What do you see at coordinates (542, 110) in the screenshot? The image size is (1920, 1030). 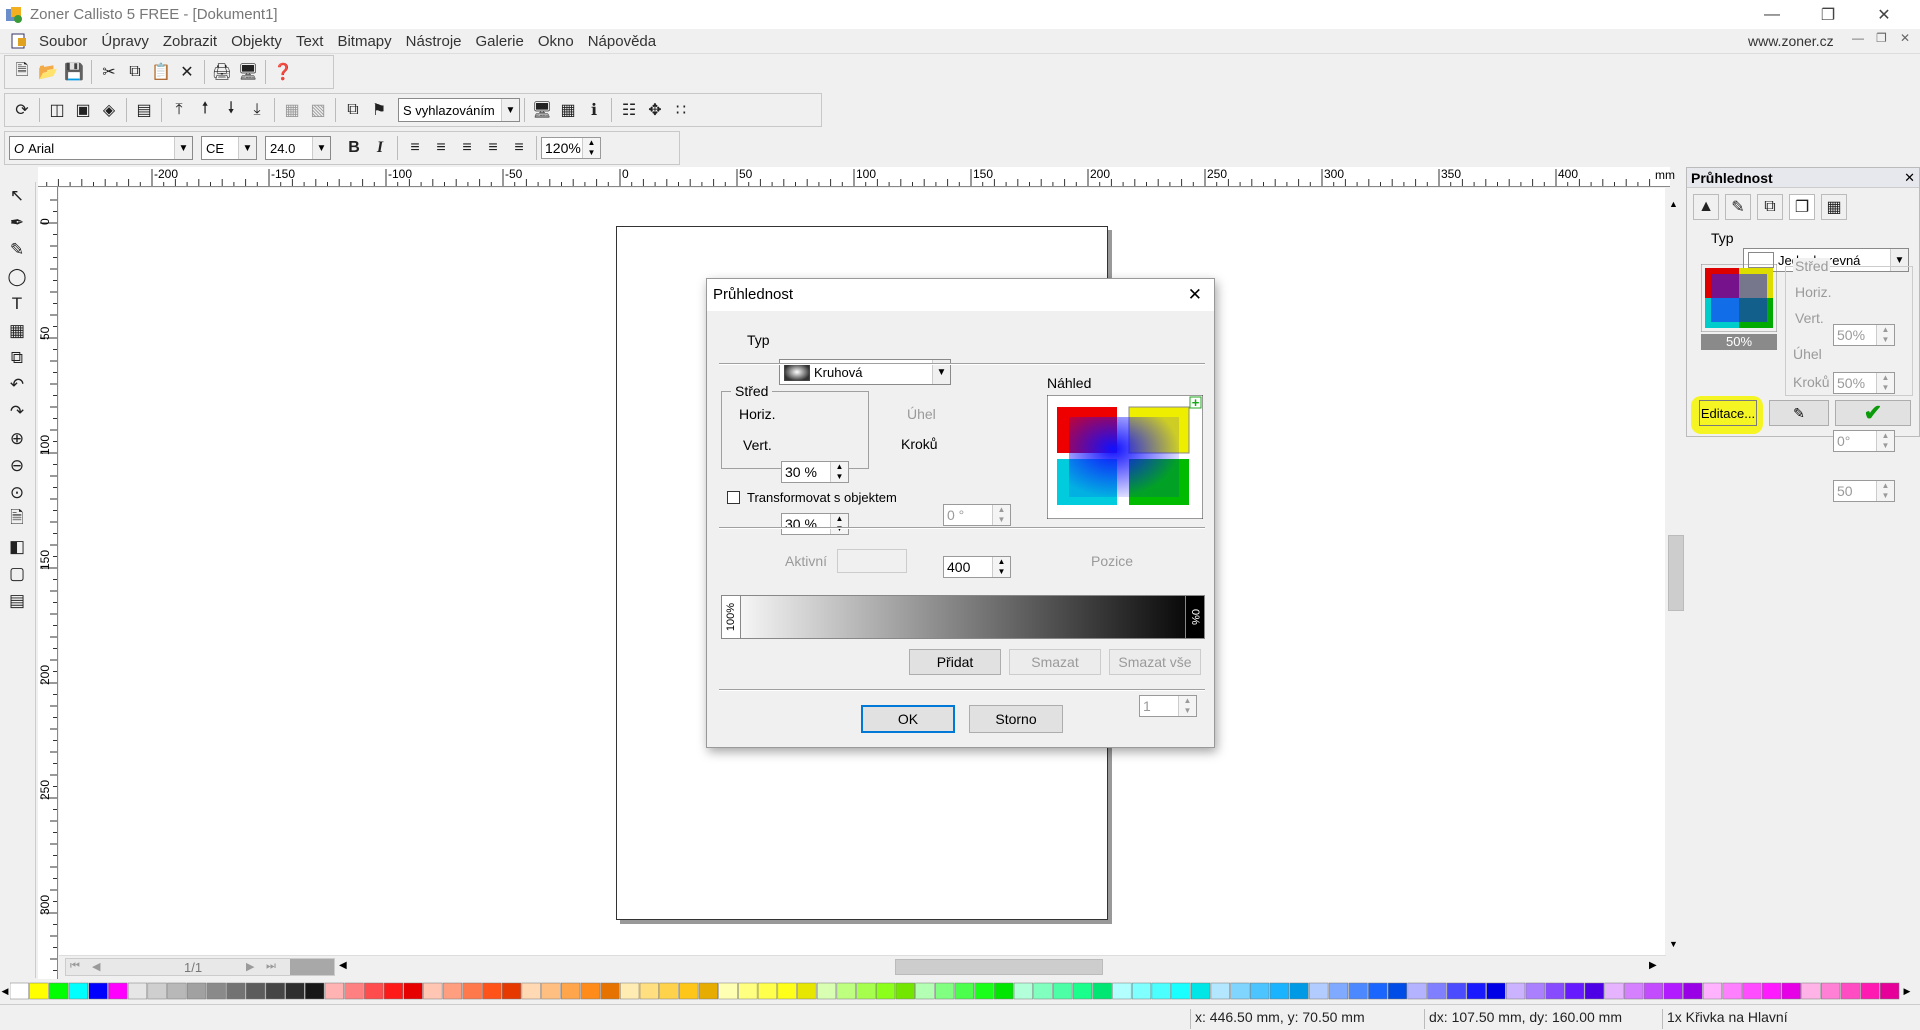 I see `monitor-icon: 🖥` at bounding box center [542, 110].